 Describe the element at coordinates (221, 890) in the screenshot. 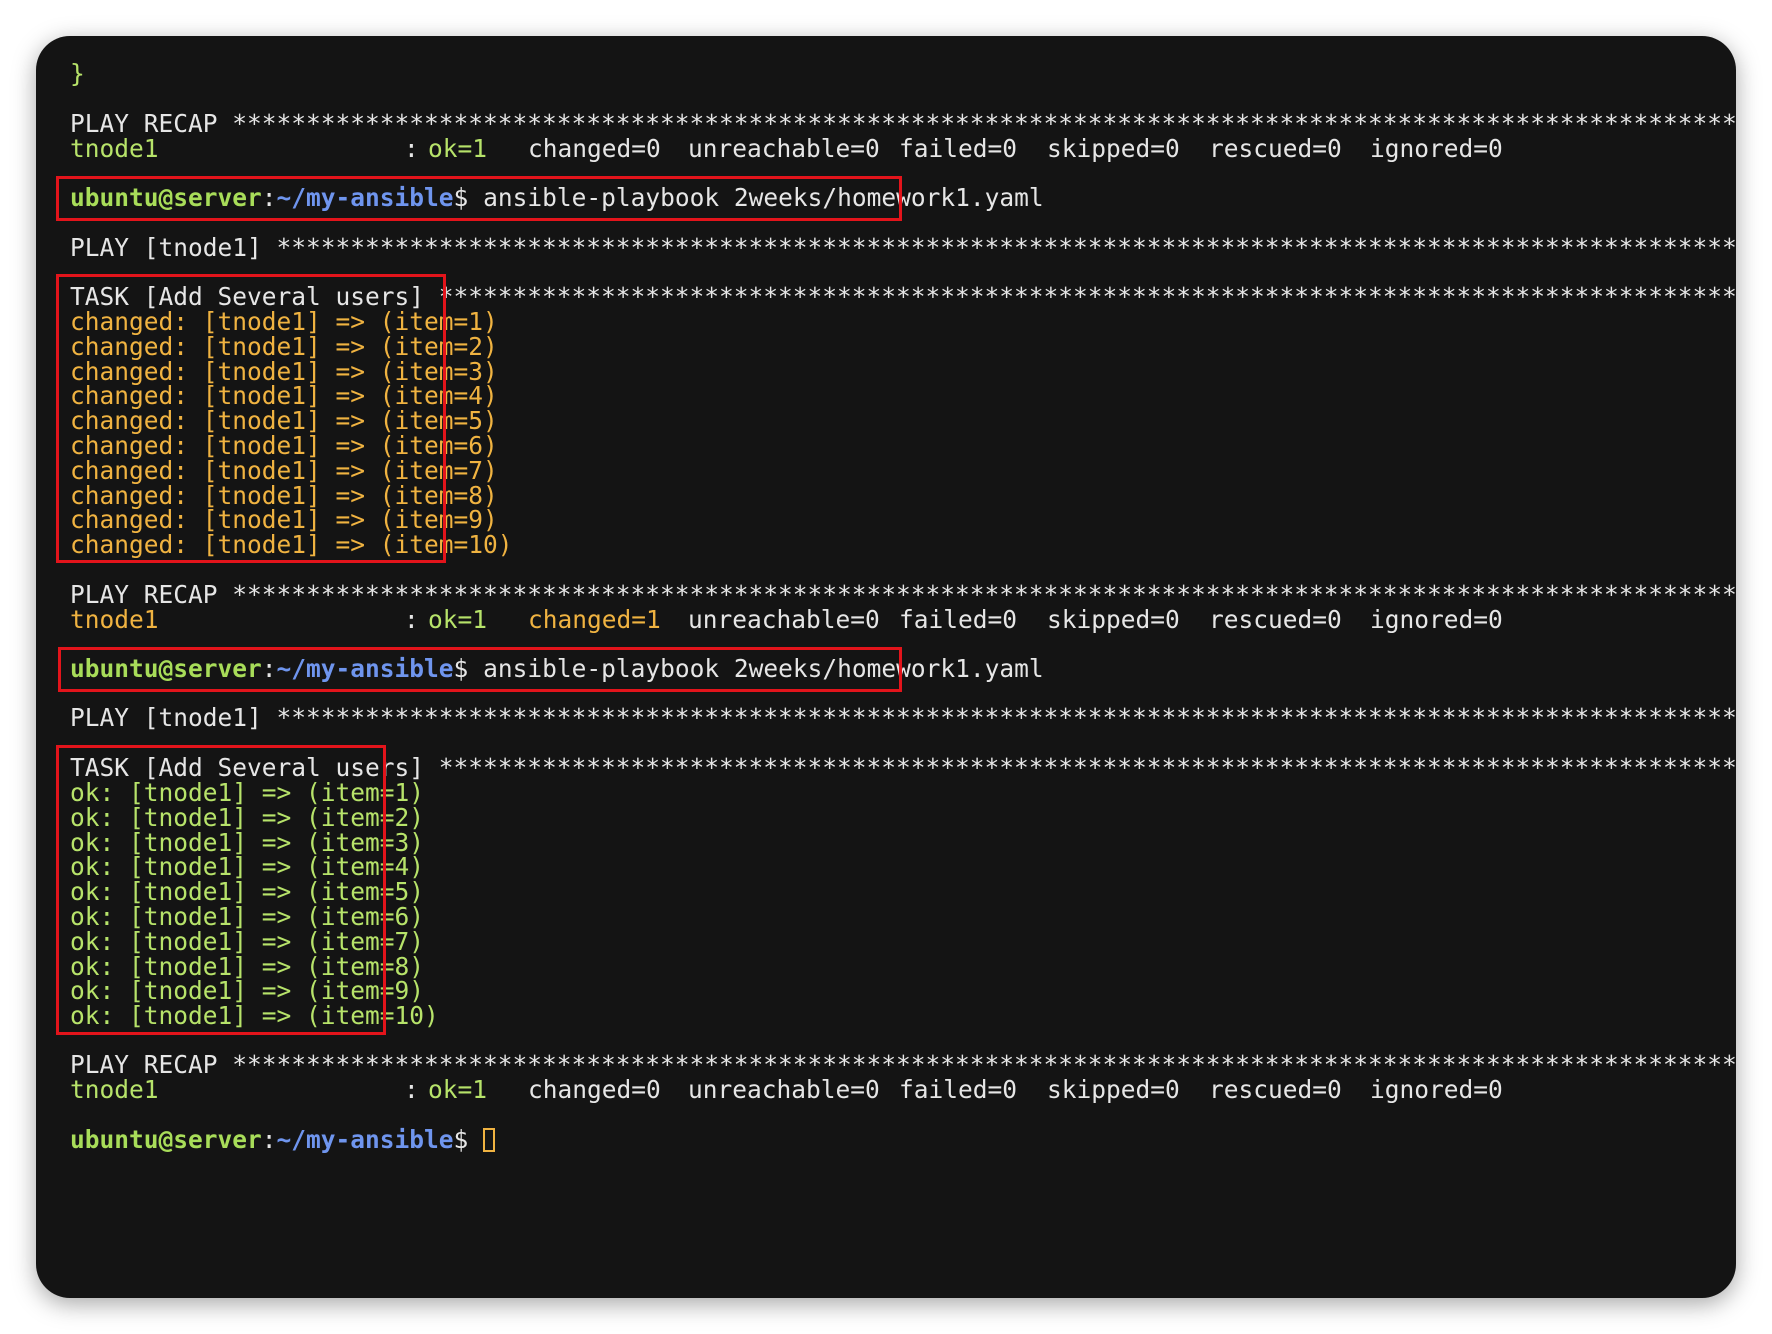

I see `highlight-box-run2` at that location.